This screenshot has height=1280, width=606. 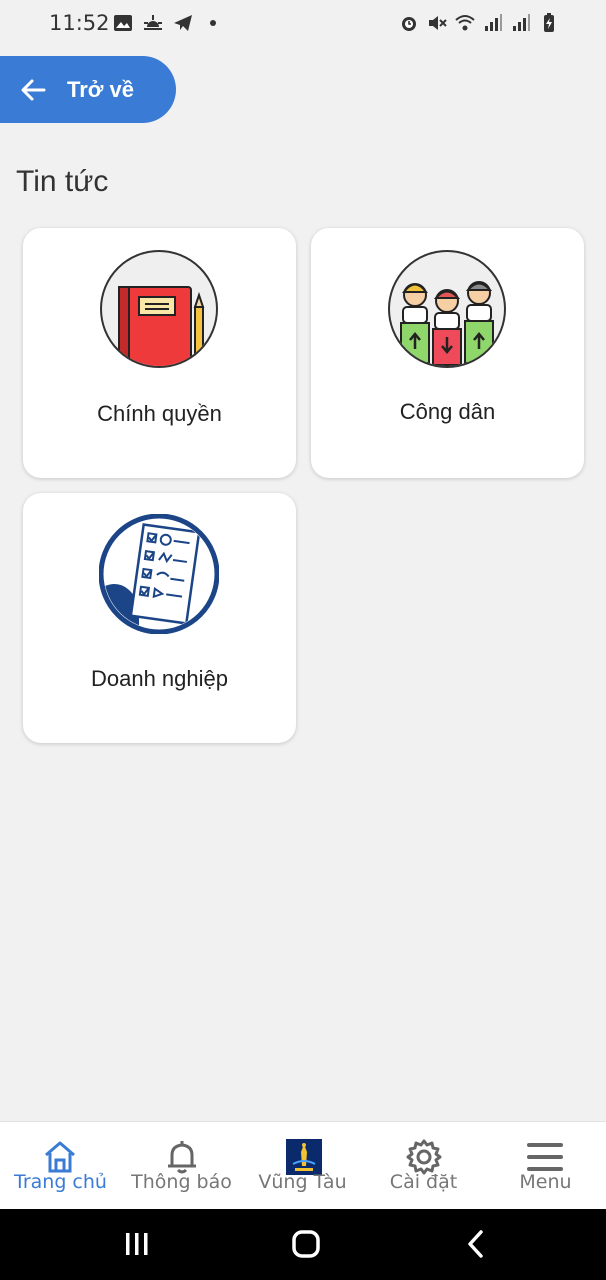 I want to click on system-nav-bar, so click(x=303, y=1244).